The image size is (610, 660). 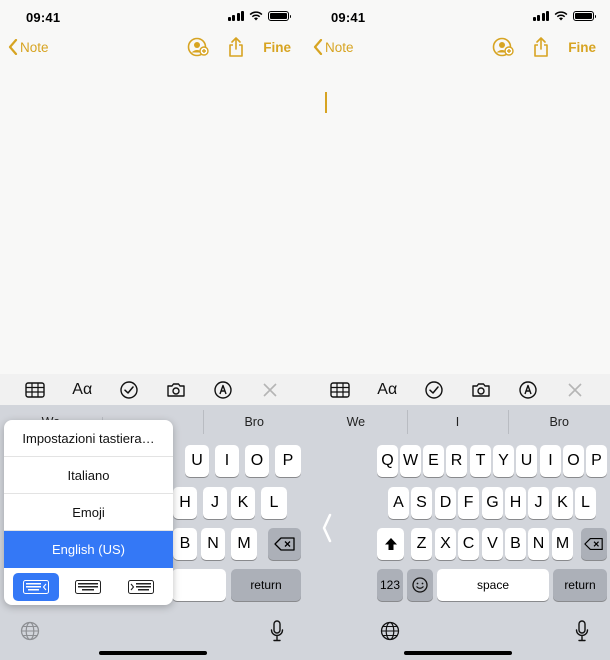 What do you see at coordinates (445, 503) in the screenshot?
I see `key-d: D` at bounding box center [445, 503].